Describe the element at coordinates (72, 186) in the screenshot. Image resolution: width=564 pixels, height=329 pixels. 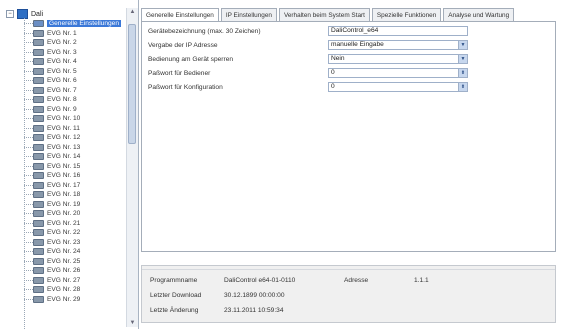
I see `tree-item-evg: EVG Nr. 17` at that location.